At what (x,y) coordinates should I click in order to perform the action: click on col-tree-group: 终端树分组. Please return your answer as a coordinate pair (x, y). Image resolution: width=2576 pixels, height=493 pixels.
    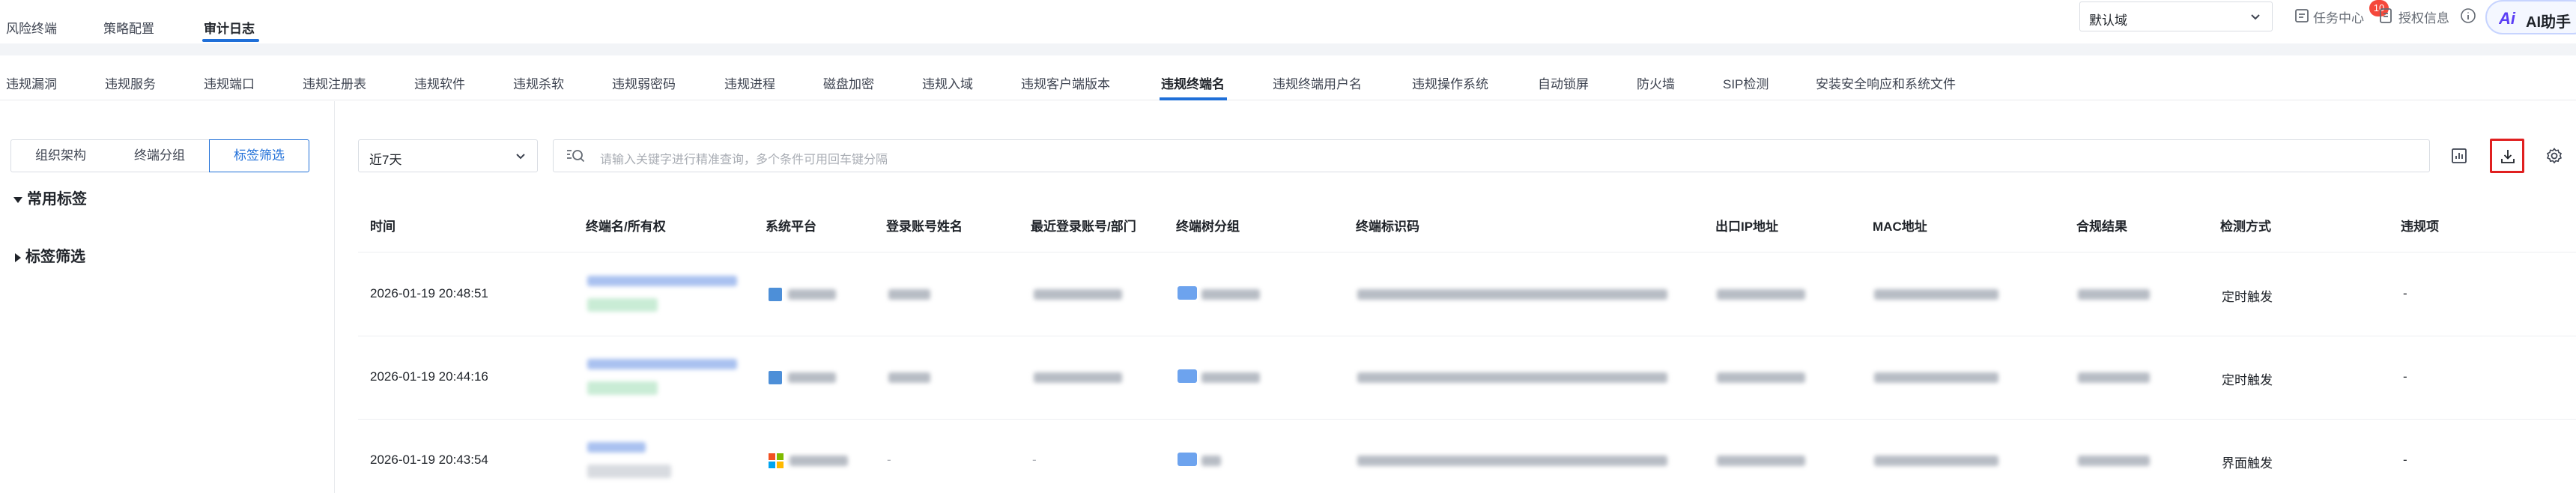
    Looking at the image, I should click on (1208, 227).